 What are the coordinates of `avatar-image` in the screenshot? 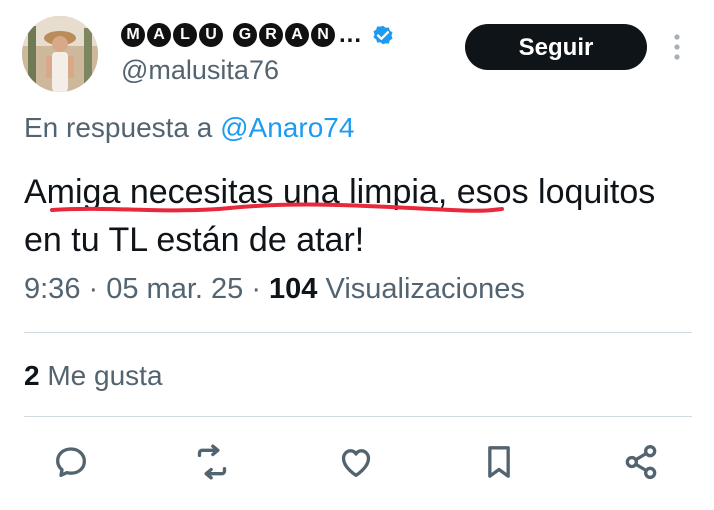 It's located at (60, 54).